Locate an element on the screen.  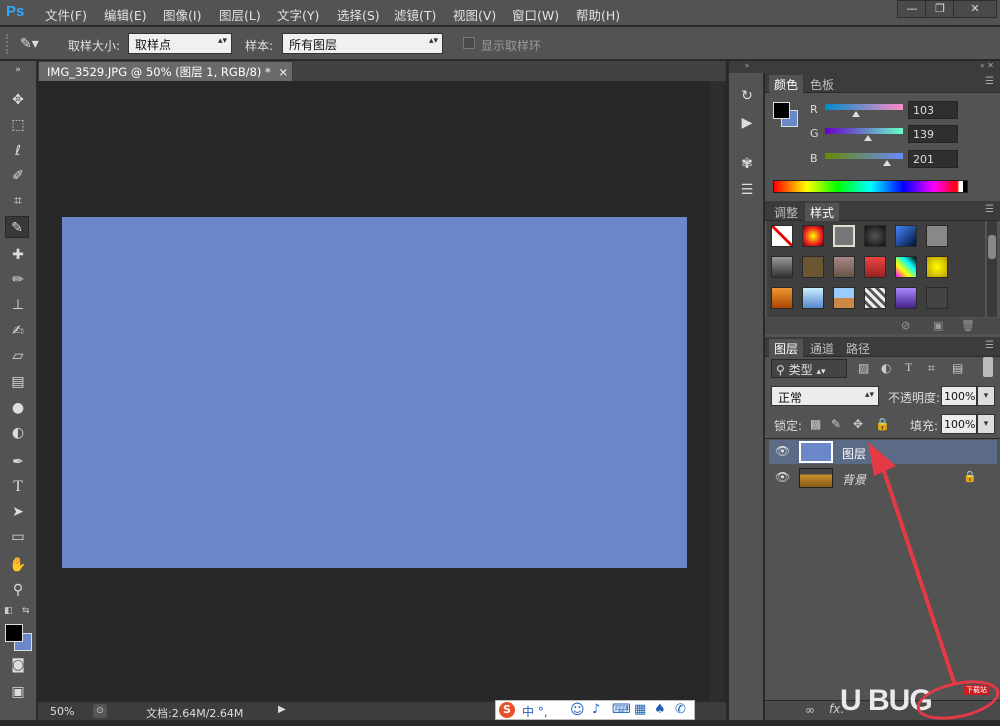
close-button: ✕ is located at coordinates (975, 9).